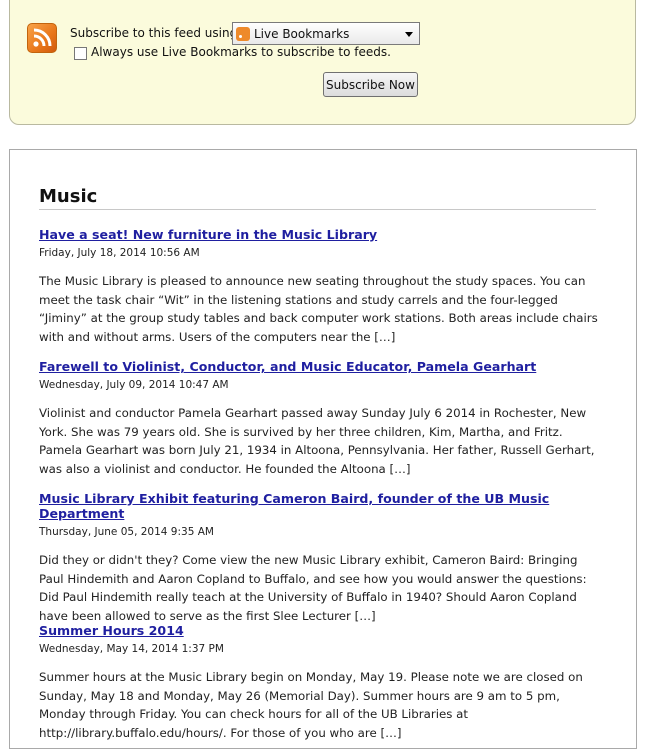 Image resolution: width=650 pixels, height=749 pixels. What do you see at coordinates (80, 53) in the screenshot?
I see `always-use-checkbox` at bounding box center [80, 53].